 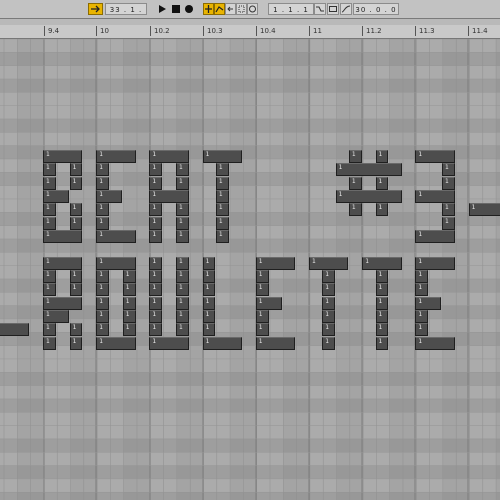 What do you see at coordinates (126, 14) in the screenshot?
I see `song-position-field: 33 . 1 . 2` at bounding box center [126, 14].